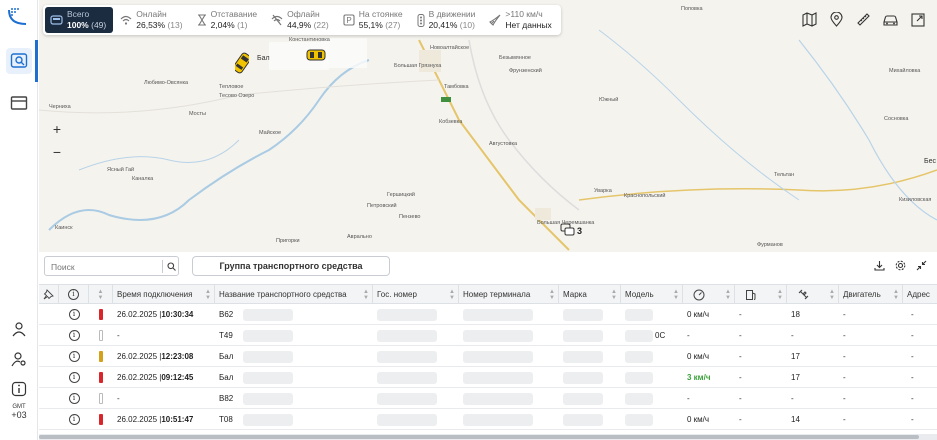 This screenshot has width=937, height=440. I want to click on folder-icon, so click(19, 103).